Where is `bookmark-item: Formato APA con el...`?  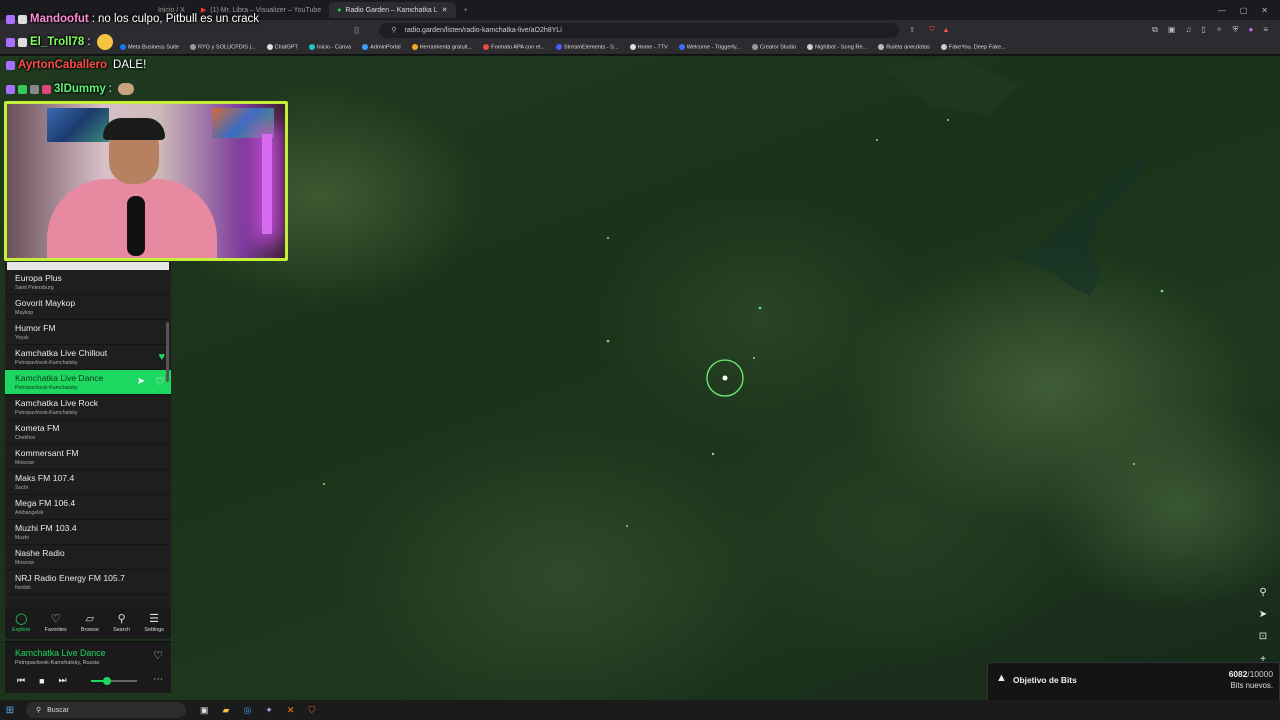 bookmark-item: Formato APA con el... is located at coordinates (514, 46).